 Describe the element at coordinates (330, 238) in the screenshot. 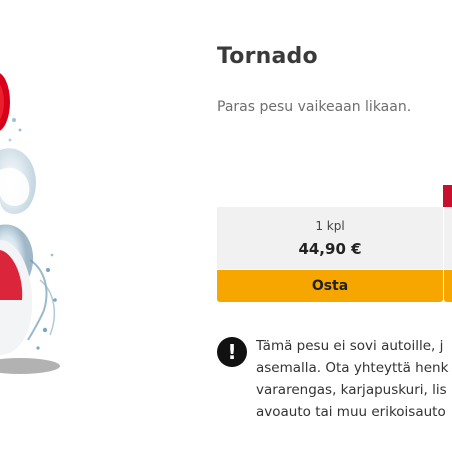

I see `price-option-card: 1 kpl 44,90 €` at that location.